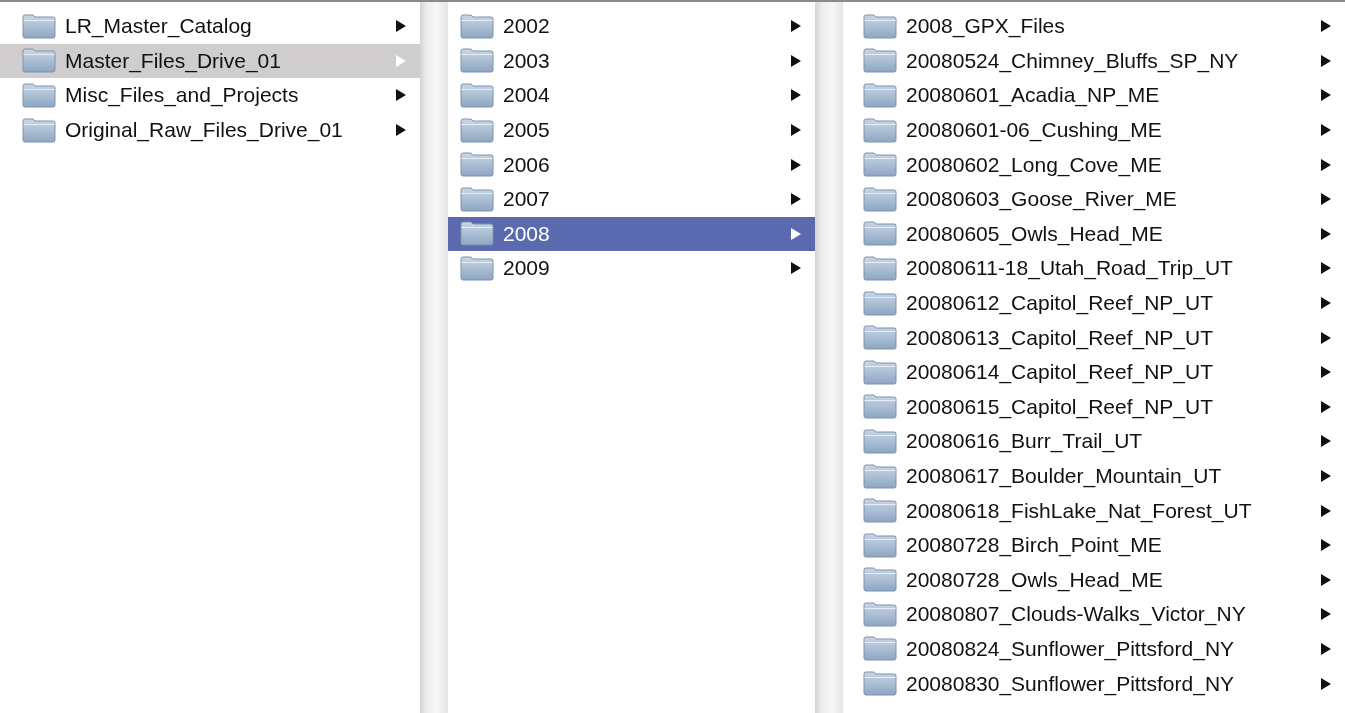 The height and width of the screenshot is (713, 1345). What do you see at coordinates (631, 199) in the screenshot?
I see `folder-item: 2007` at bounding box center [631, 199].